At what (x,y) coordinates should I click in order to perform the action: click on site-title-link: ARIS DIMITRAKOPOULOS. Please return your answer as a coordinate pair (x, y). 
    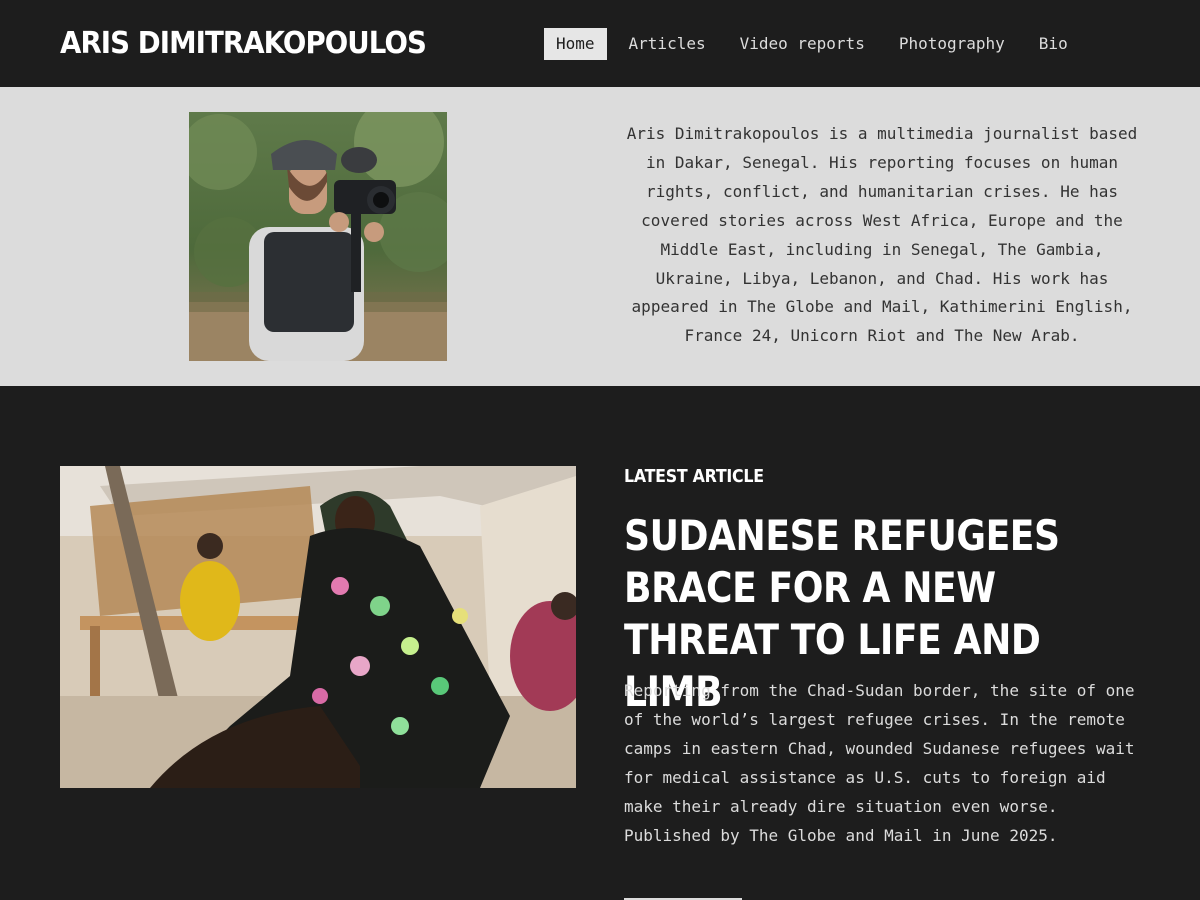
    Looking at the image, I should click on (243, 44).